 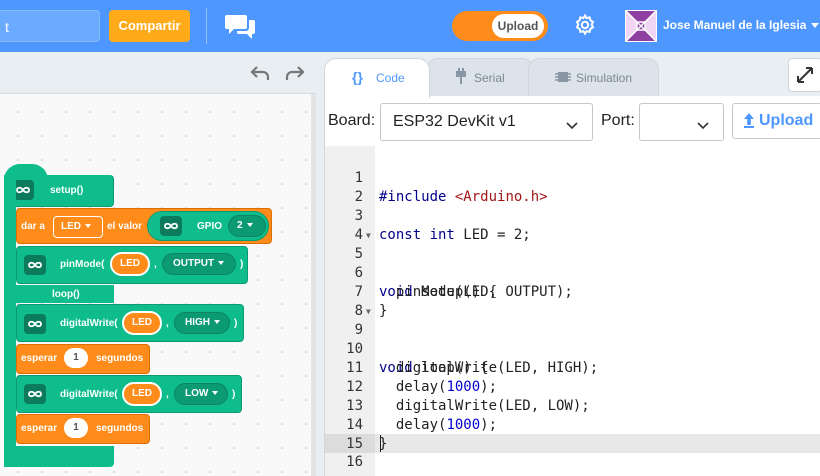 I want to click on chip-icon, so click(x=563, y=78).